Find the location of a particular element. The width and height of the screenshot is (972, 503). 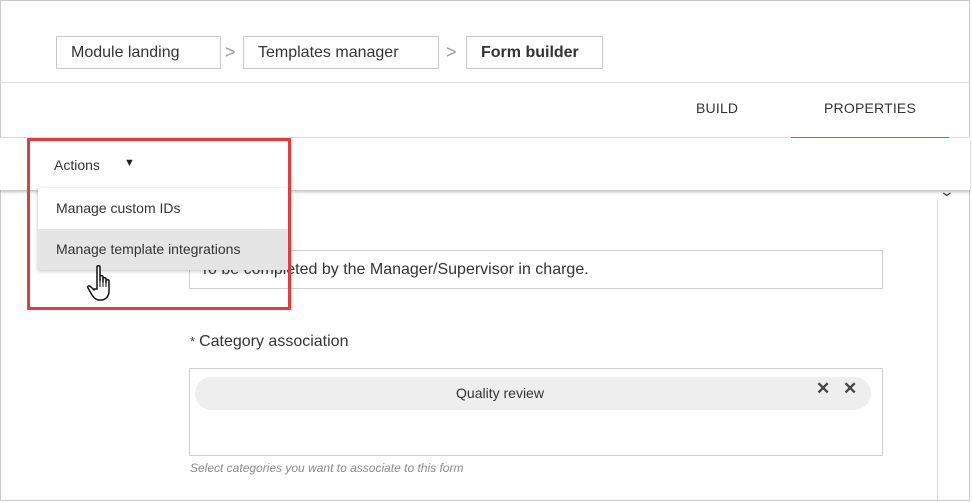

tab-build: BUILD is located at coordinates (717, 108).